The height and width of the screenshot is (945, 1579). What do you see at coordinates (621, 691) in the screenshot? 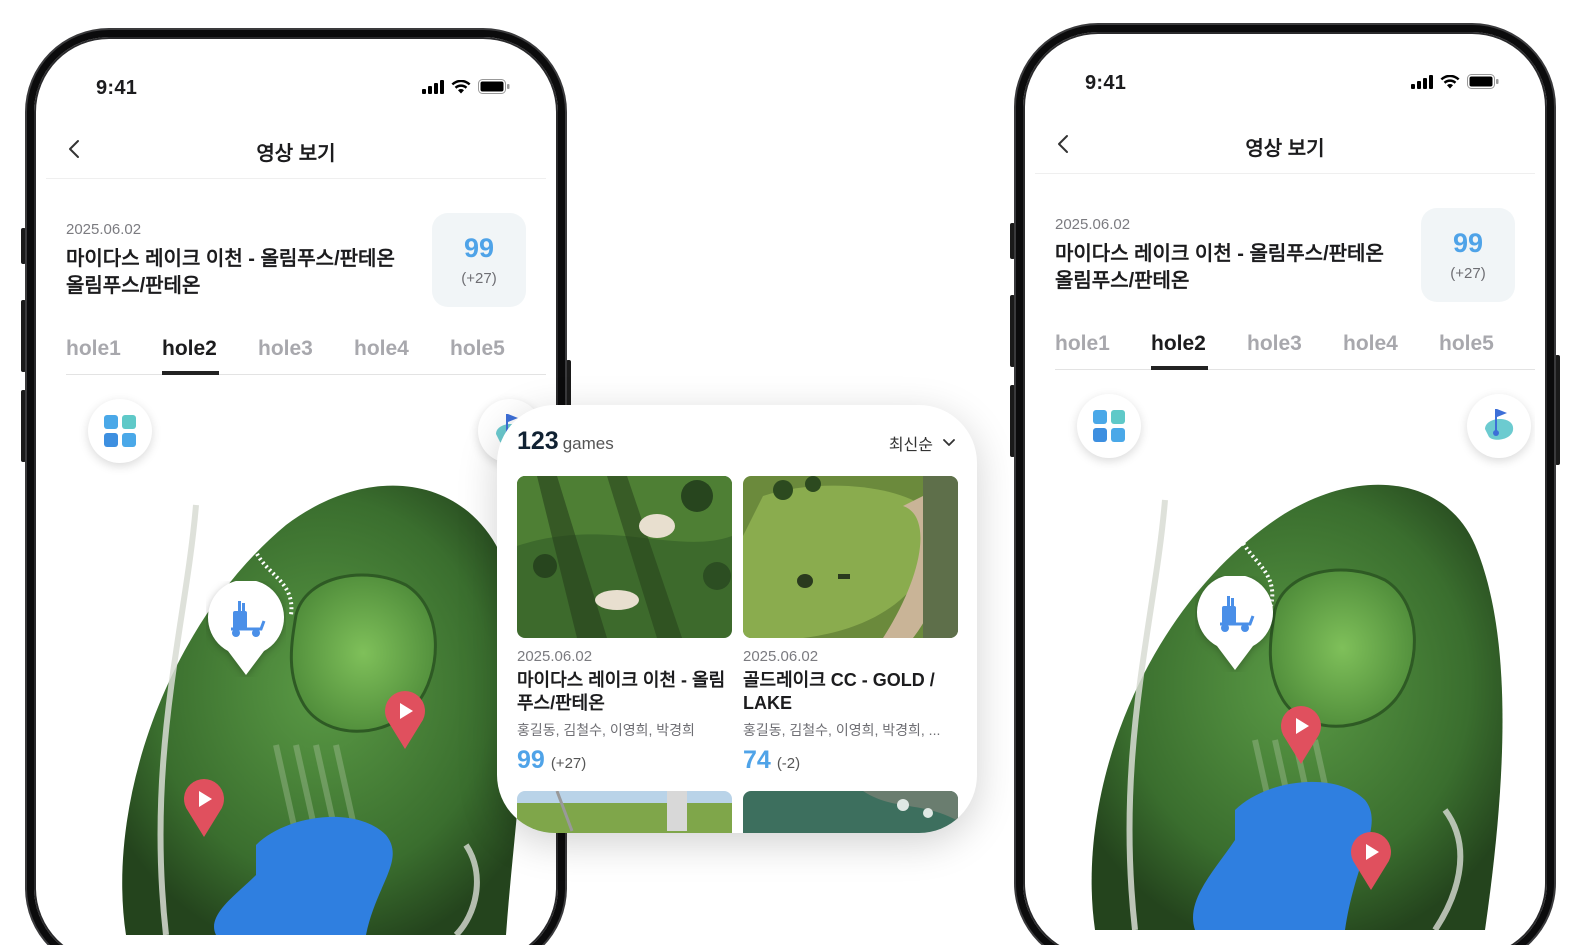
I see `game-title: 마이다스 레이크 이천 - 올림푸스/판테온` at bounding box center [621, 691].